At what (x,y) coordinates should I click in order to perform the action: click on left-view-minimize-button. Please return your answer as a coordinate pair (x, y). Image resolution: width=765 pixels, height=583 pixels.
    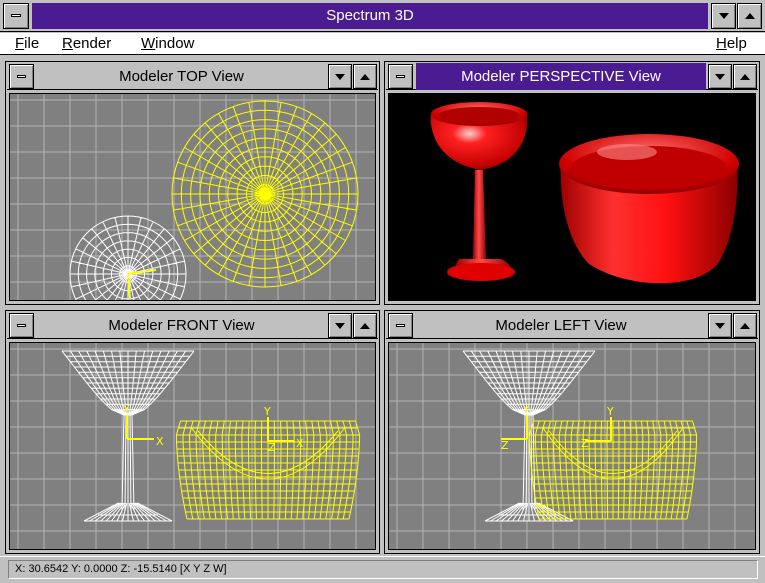
    Looking at the image, I should click on (720, 325).